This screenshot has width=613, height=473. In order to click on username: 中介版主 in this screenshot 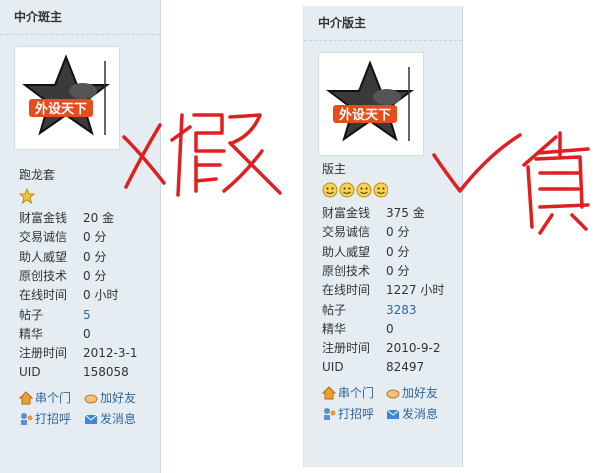, I will do `click(383, 23)`.